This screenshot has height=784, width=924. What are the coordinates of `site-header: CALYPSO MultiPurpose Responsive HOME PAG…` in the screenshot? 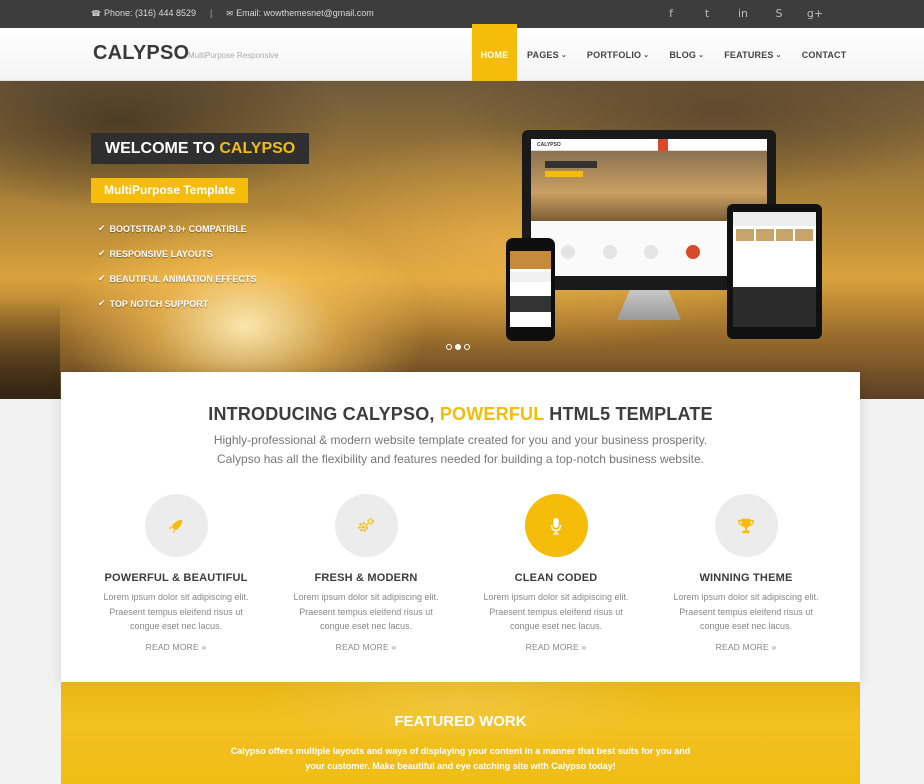 It's located at (462, 52).